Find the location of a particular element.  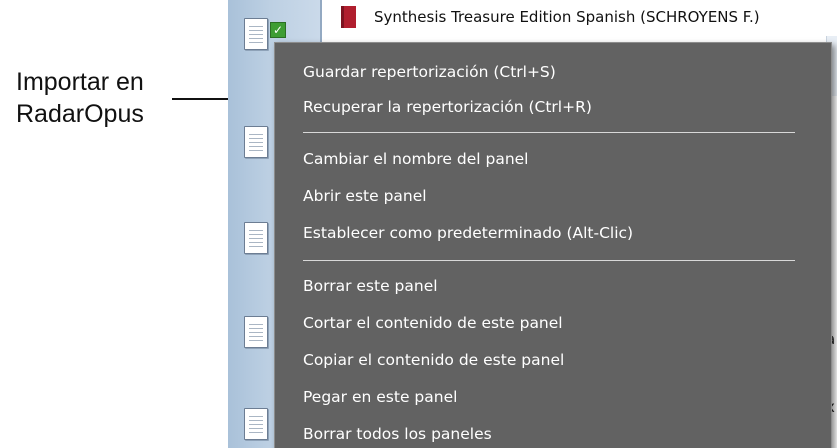

menu-item-cortar-contenido: Cortar el contenido de este panel is located at coordinates (553, 323).